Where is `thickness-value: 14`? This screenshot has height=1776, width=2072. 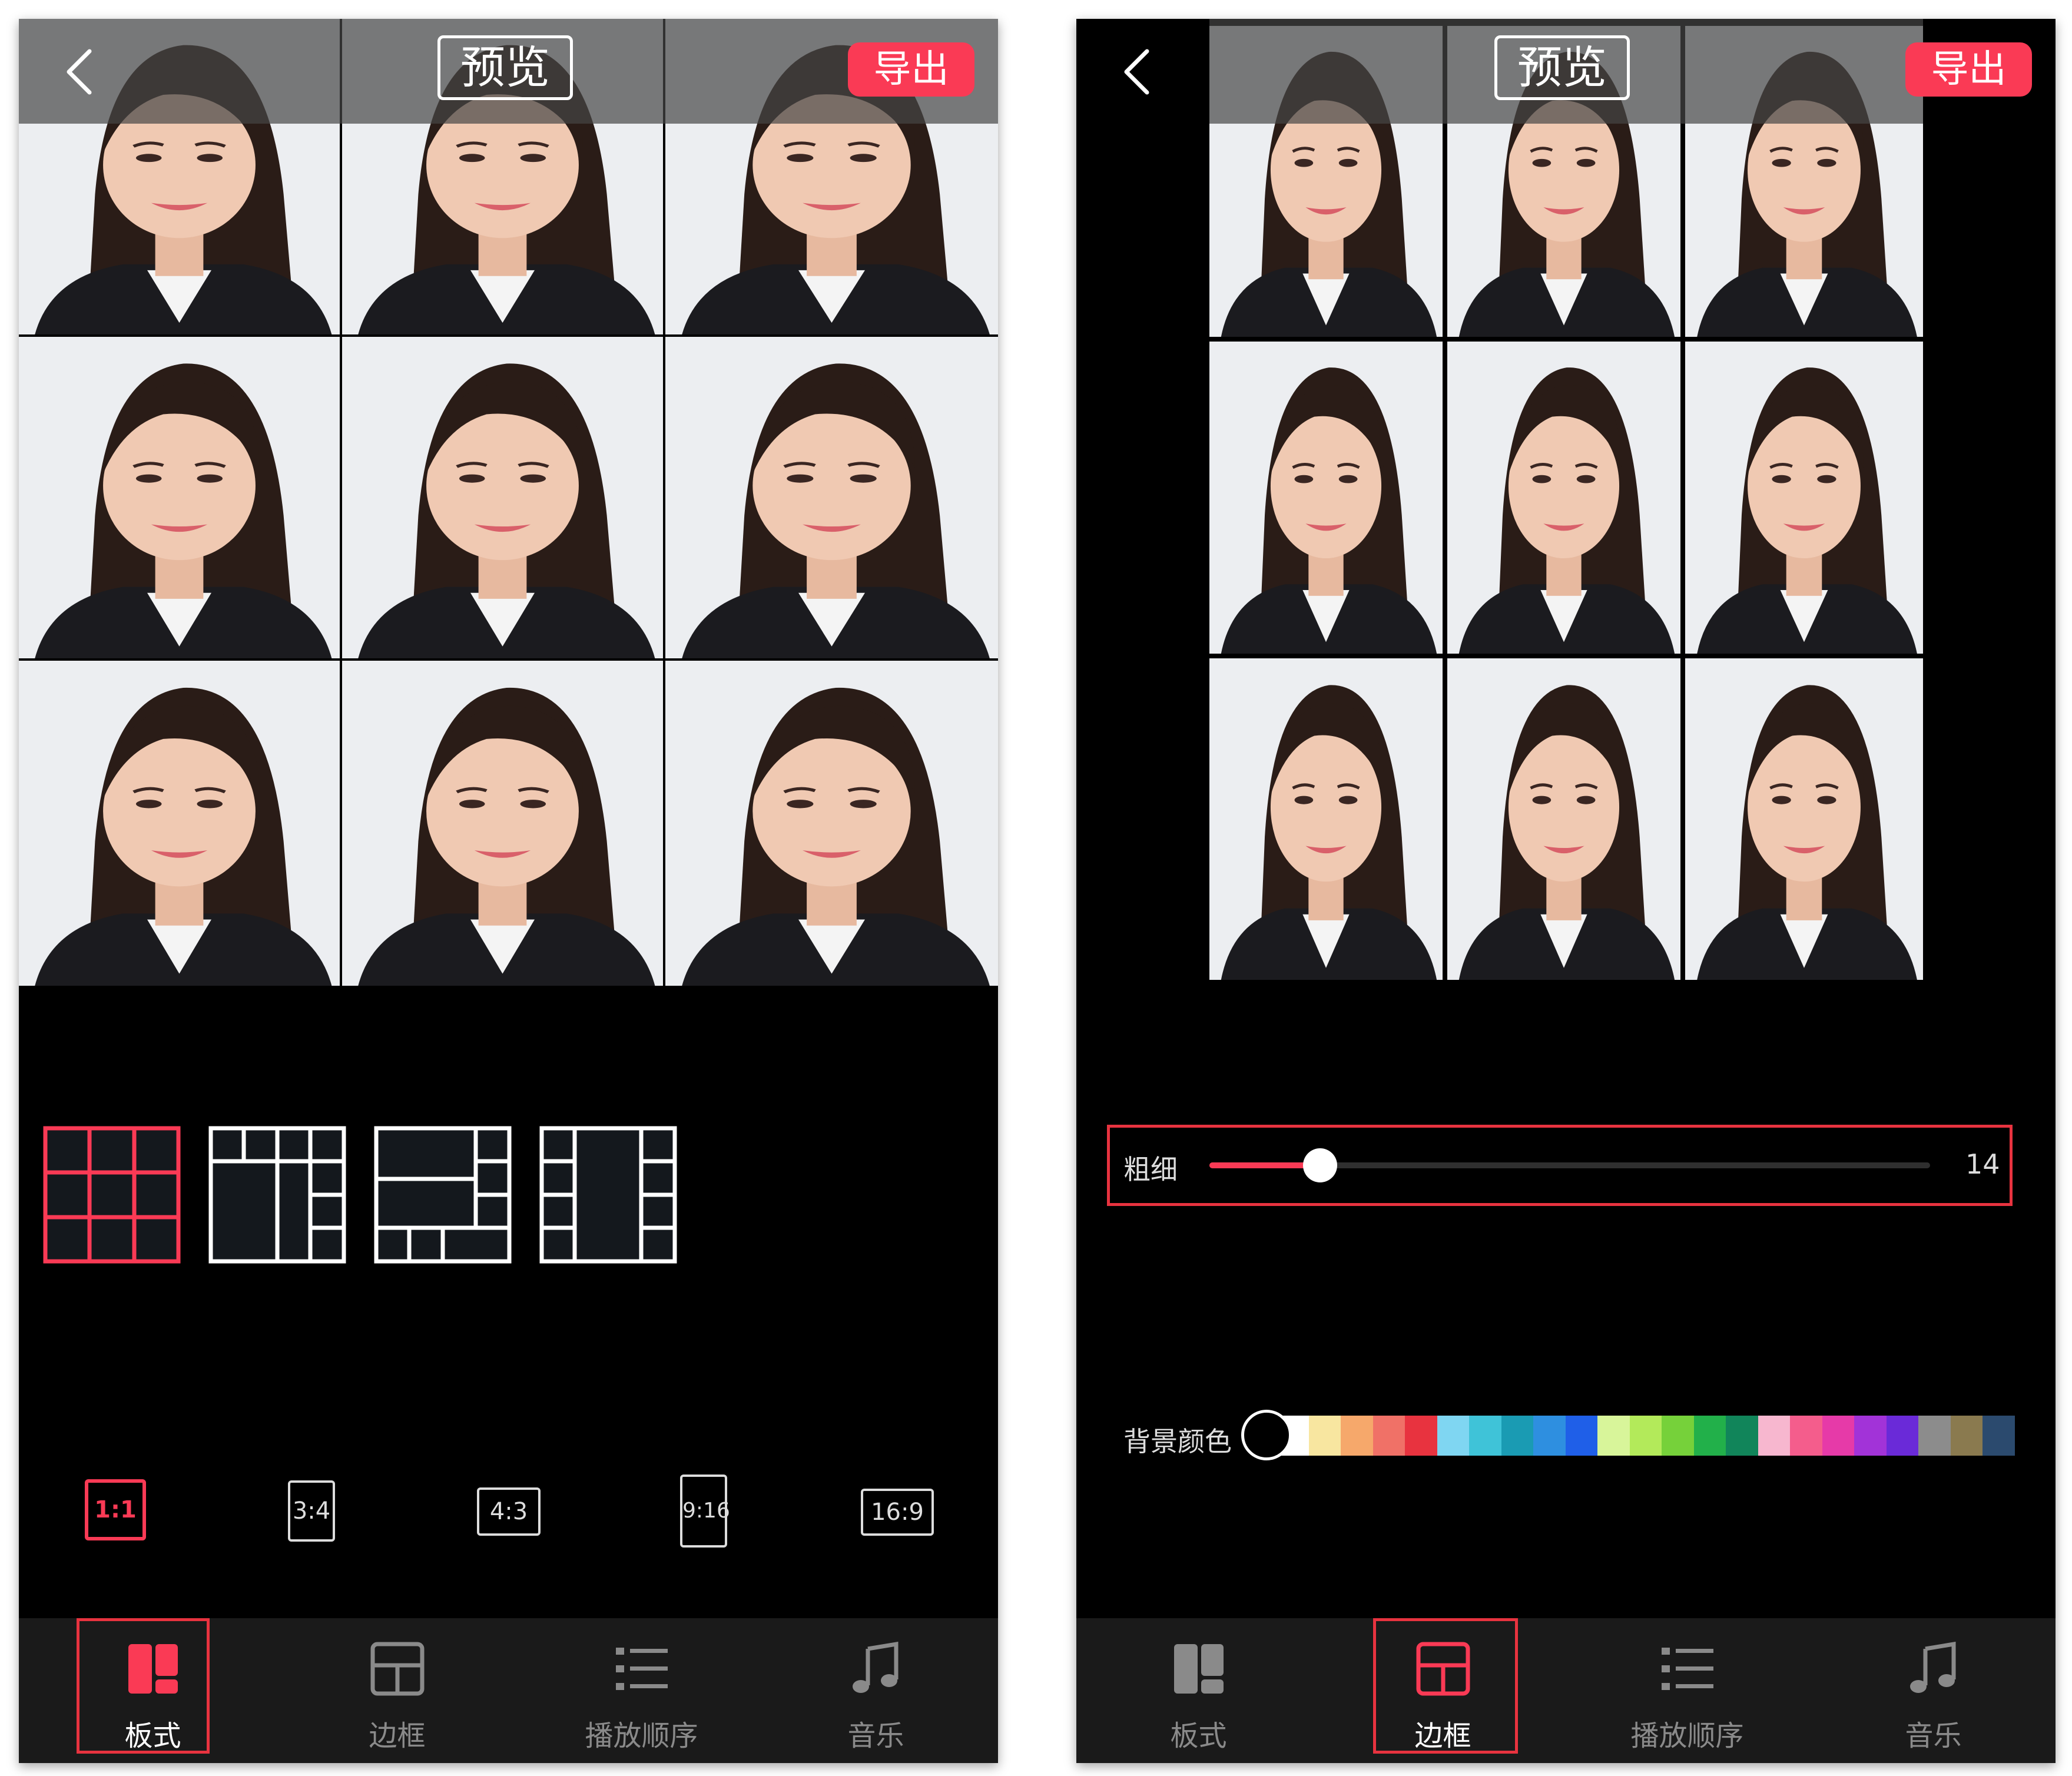
thickness-value: 14 is located at coordinates (1983, 1164).